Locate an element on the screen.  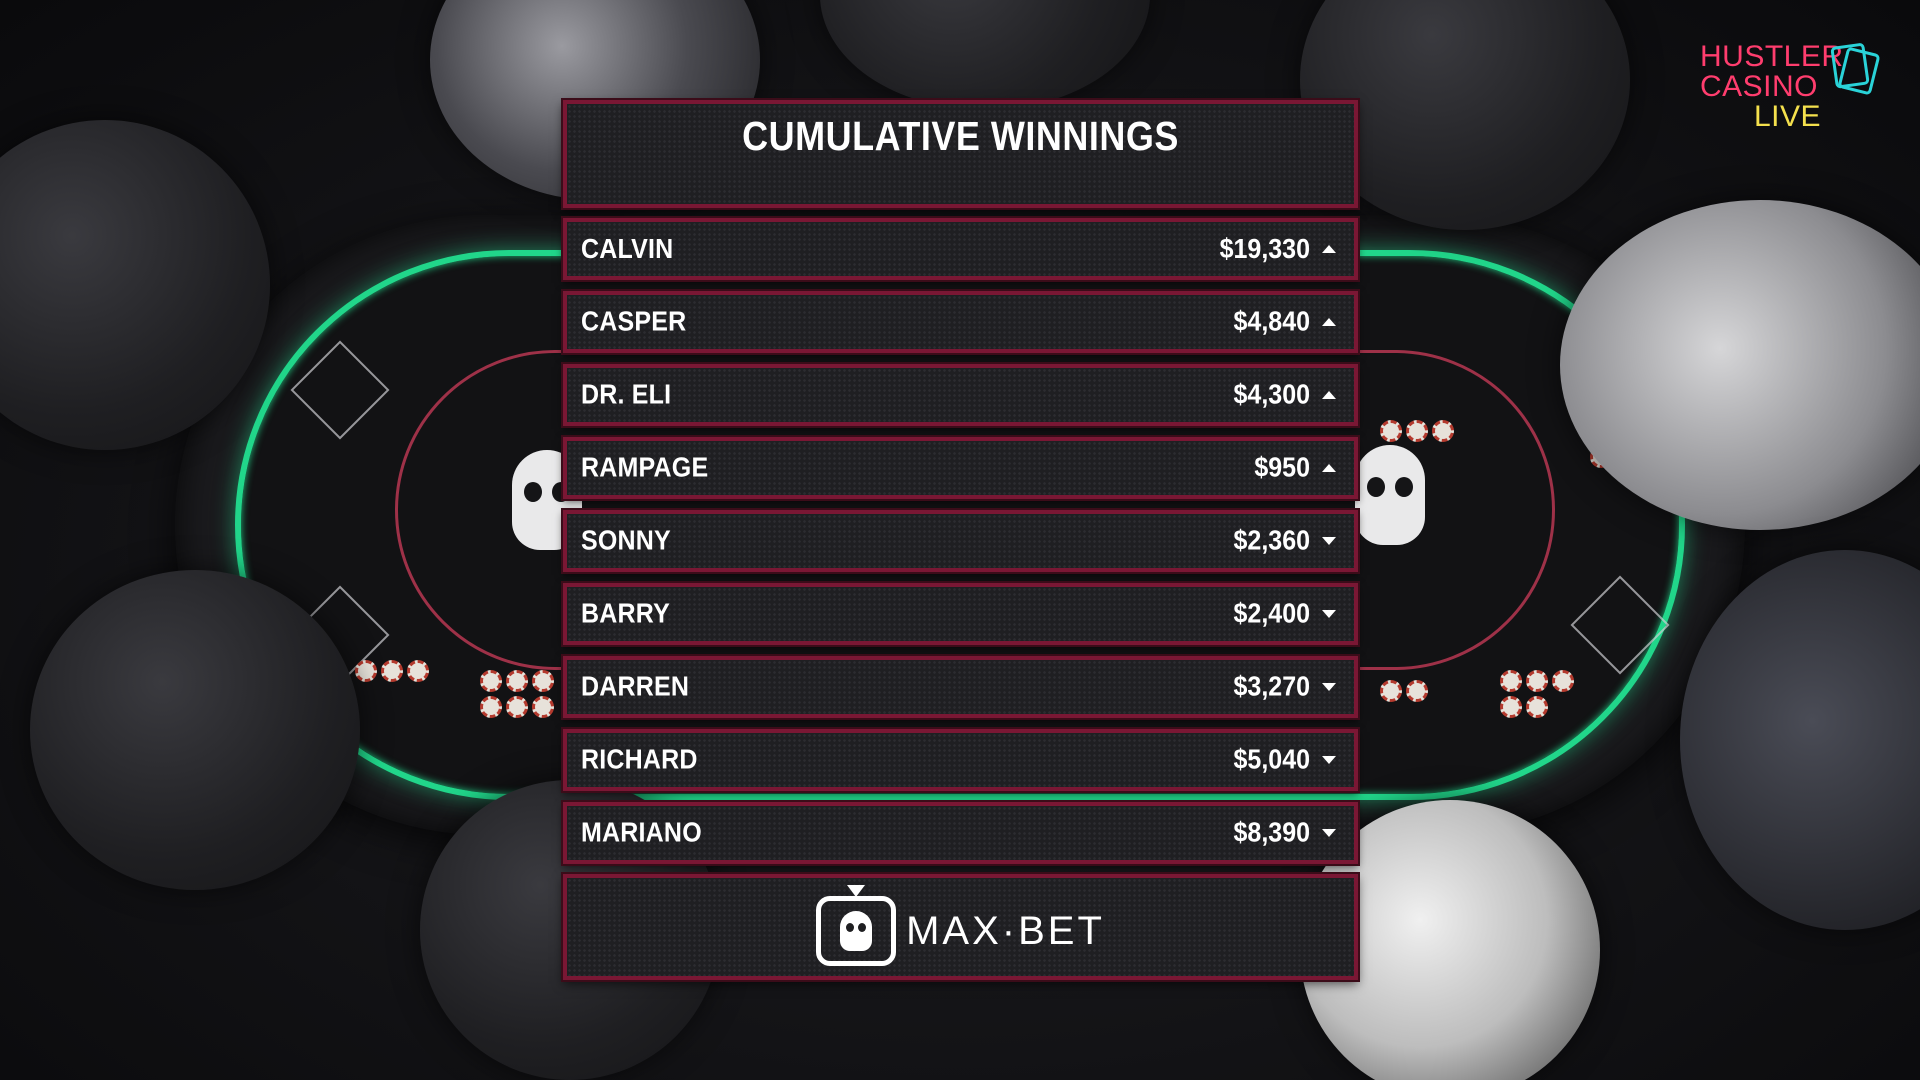
winnings-row: RICHARD $5,040 is located at coordinates (960, 760).